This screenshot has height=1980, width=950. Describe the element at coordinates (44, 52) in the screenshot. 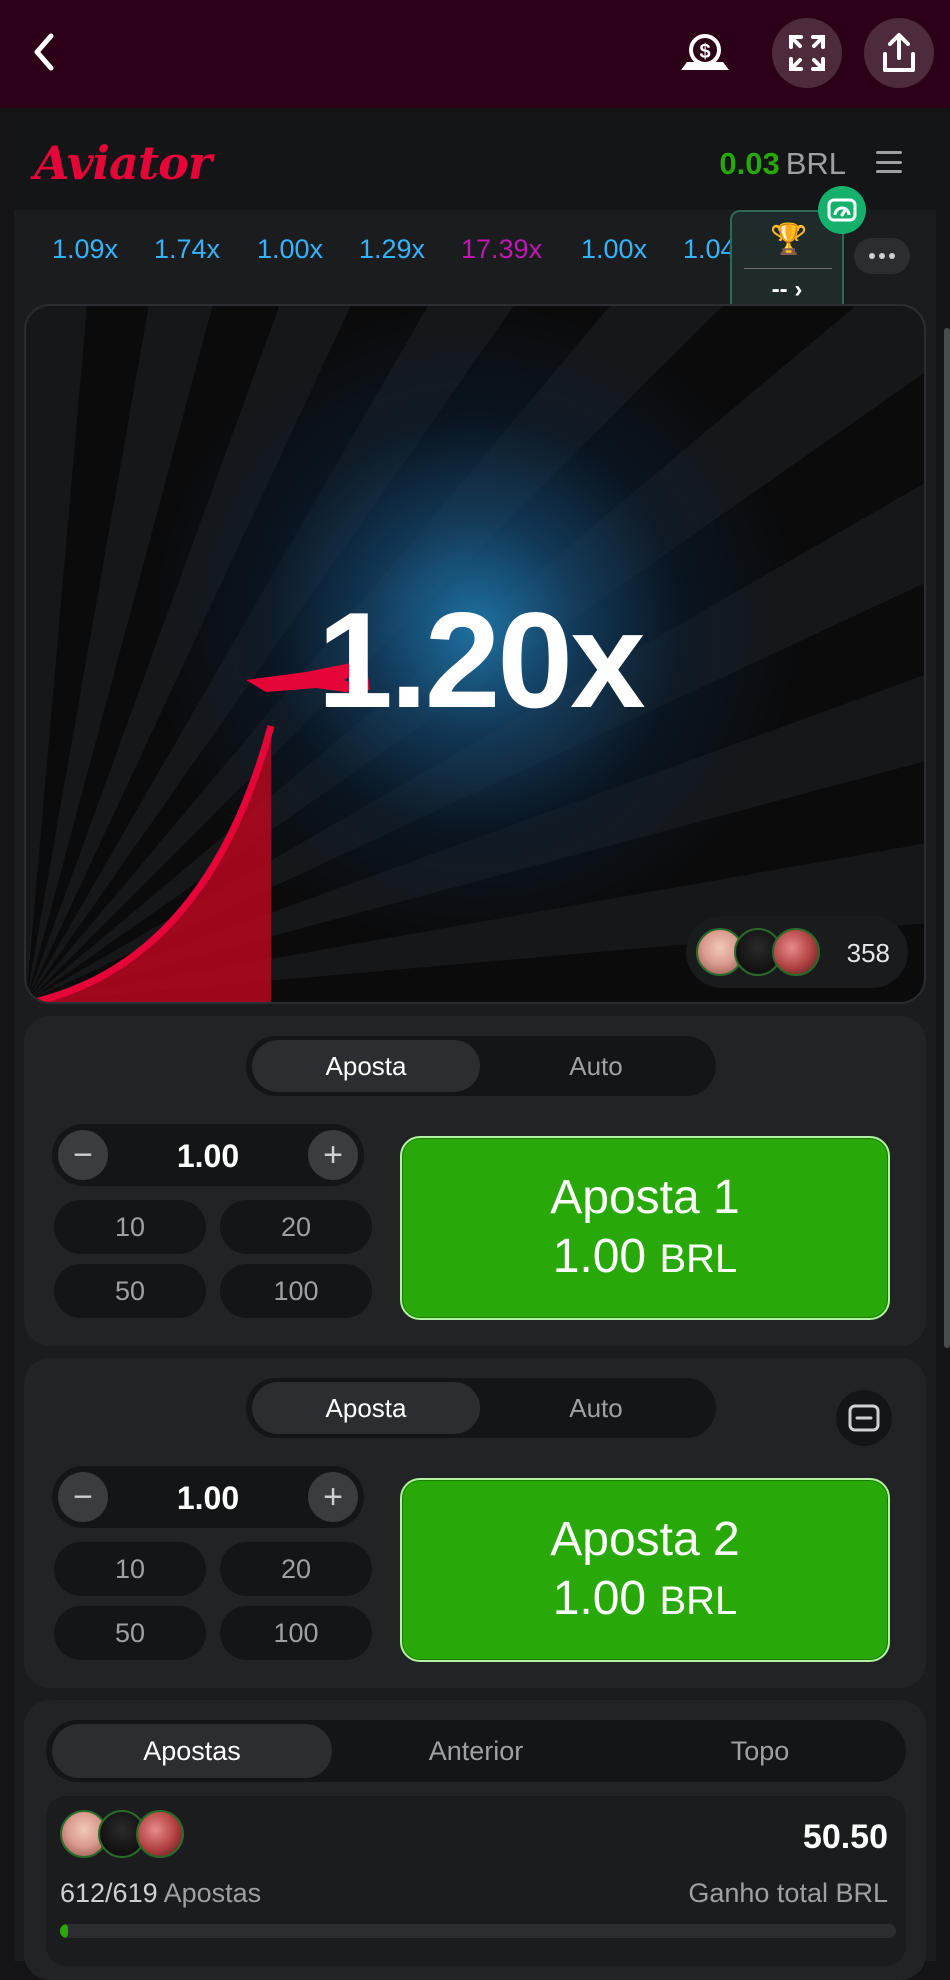

I see `back-arrow-icon` at that location.